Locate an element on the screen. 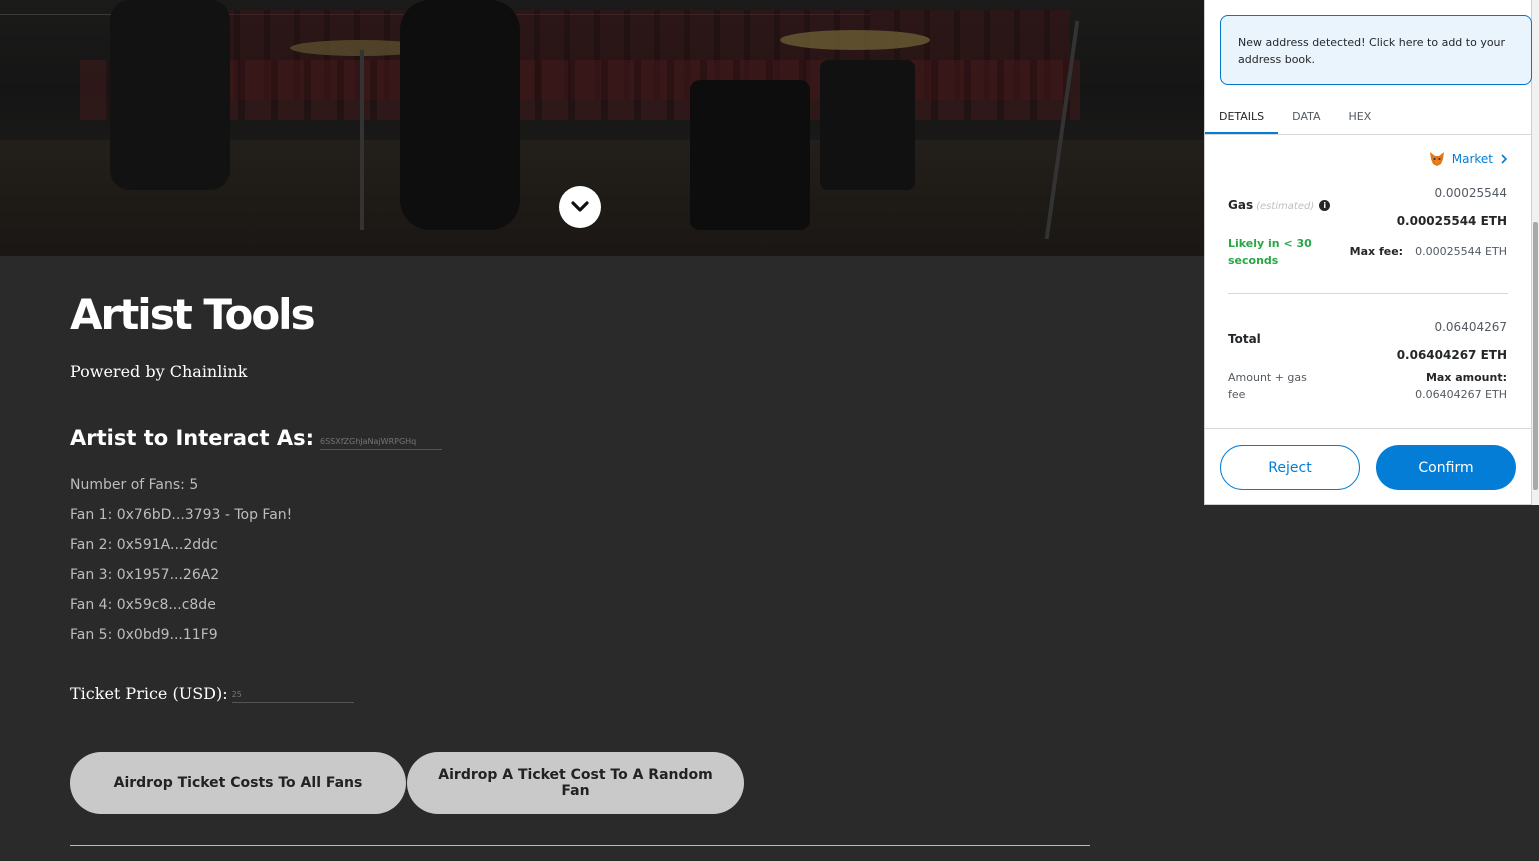 The image size is (1539, 861). list-item: Fan 2: 0x591A...2ddc is located at coordinates (144, 545).